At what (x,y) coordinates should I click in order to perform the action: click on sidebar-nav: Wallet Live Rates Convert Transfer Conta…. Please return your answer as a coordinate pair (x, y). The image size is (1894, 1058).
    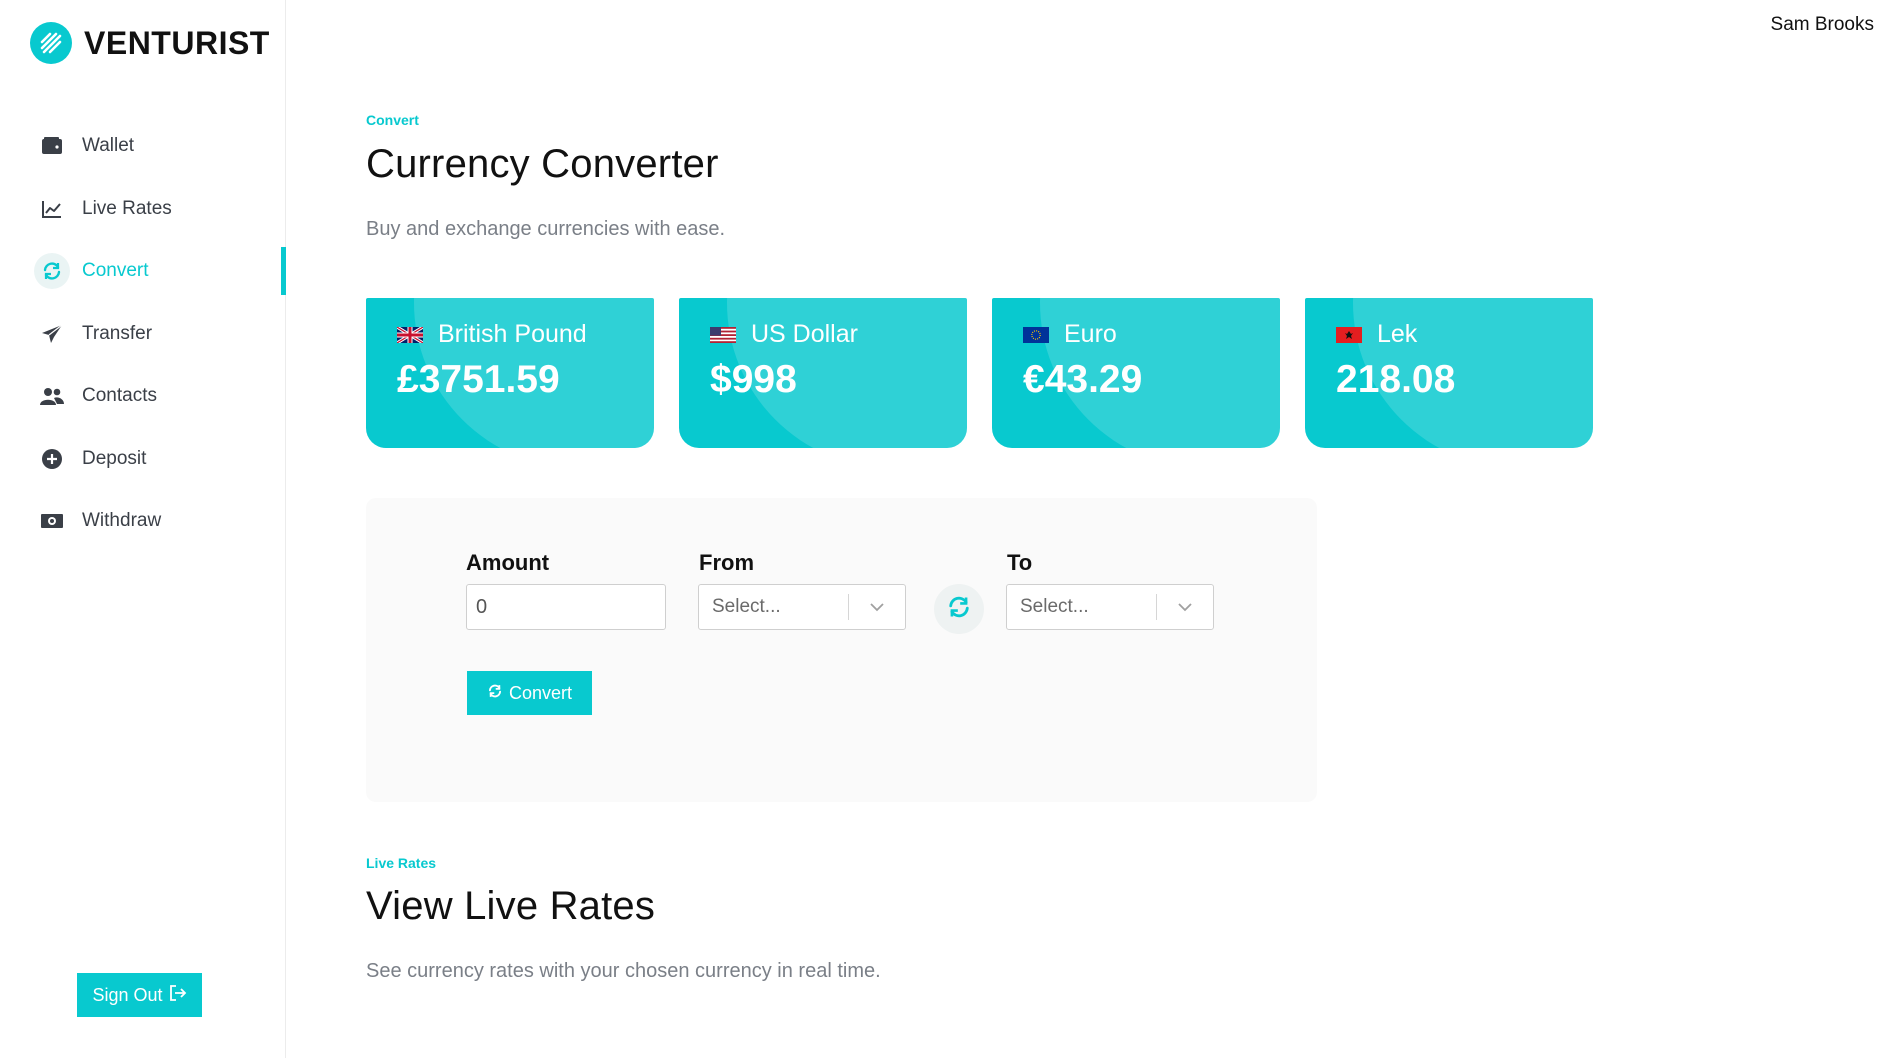
    Looking at the image, I should click on (143, 345).